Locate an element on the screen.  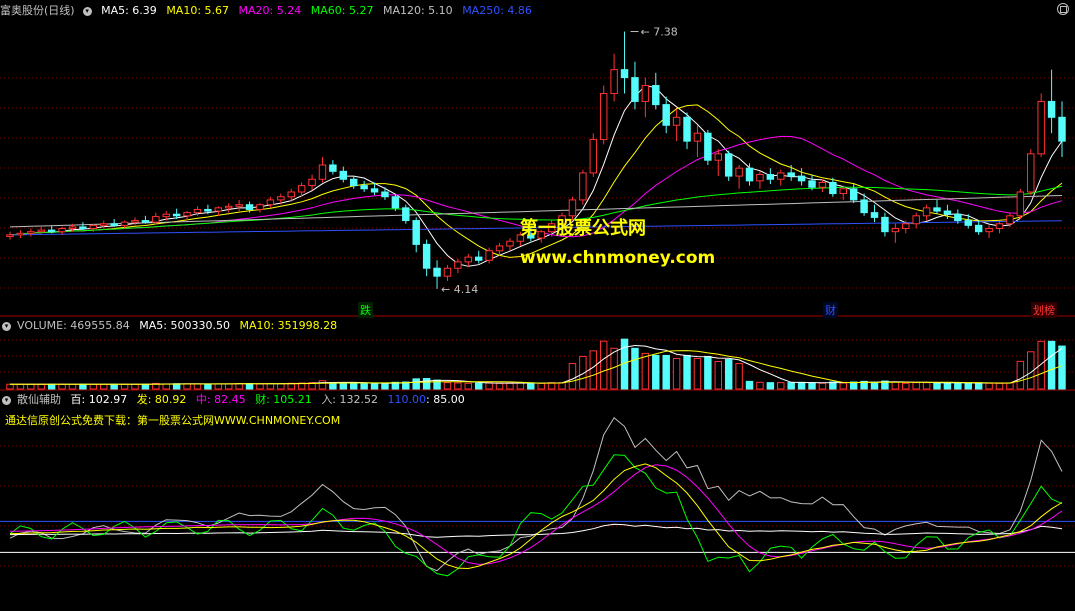
volume-settings-icon: ▾ is located at coordinates (6, 326).